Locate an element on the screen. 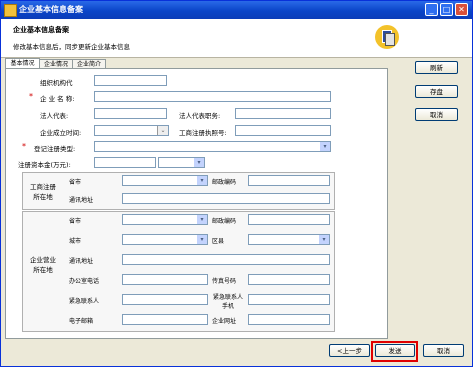  legal-rep-label: 法人代表: is located at coordinates (54, 116).